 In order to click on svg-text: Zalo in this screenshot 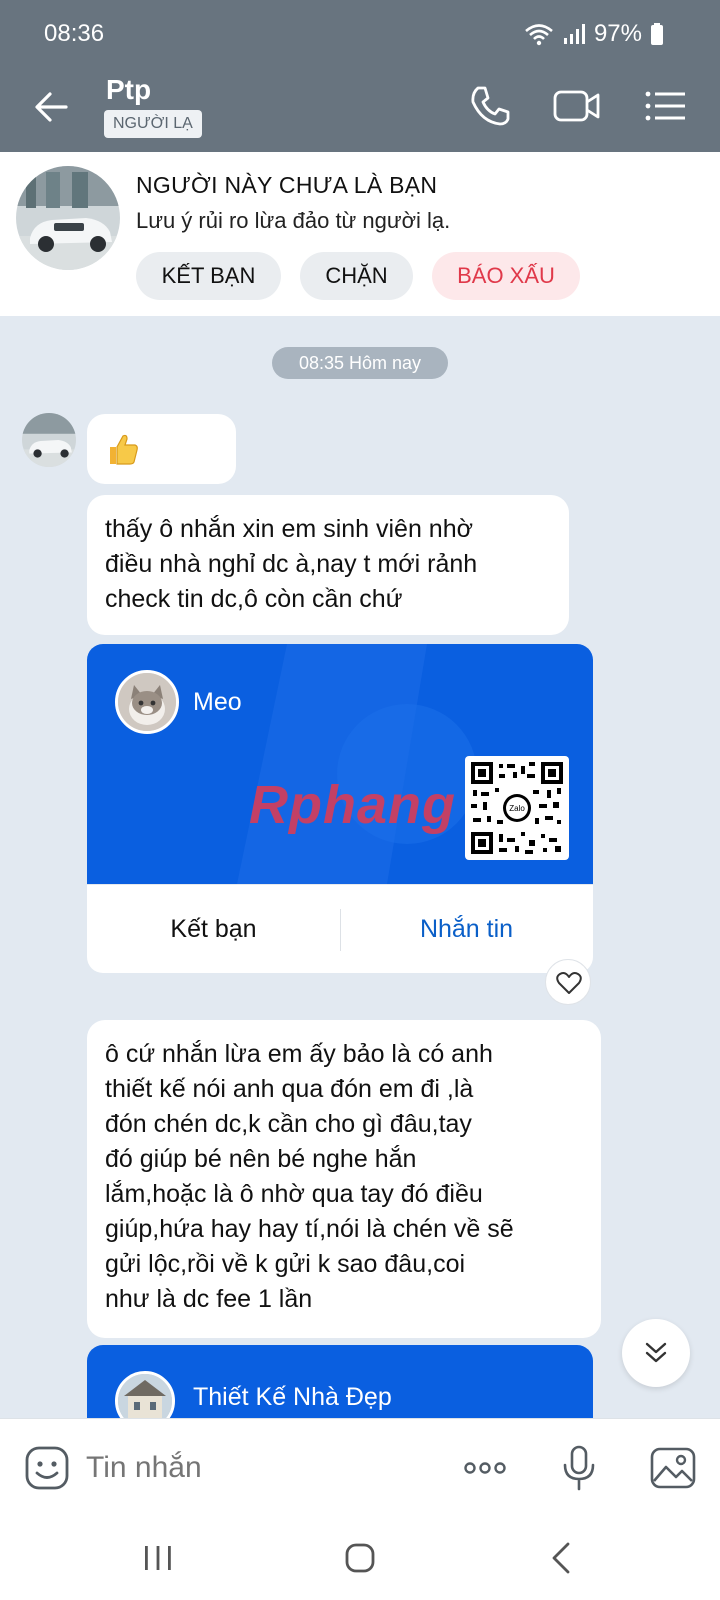, I will do `click(517, 808)`.